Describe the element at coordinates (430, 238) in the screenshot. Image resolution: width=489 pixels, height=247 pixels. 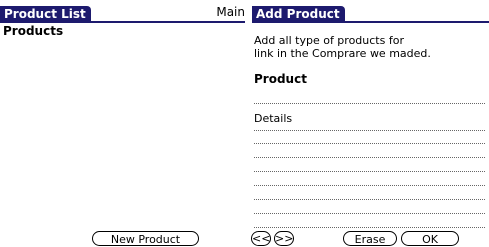
I see `ok-button: OK` at that location.